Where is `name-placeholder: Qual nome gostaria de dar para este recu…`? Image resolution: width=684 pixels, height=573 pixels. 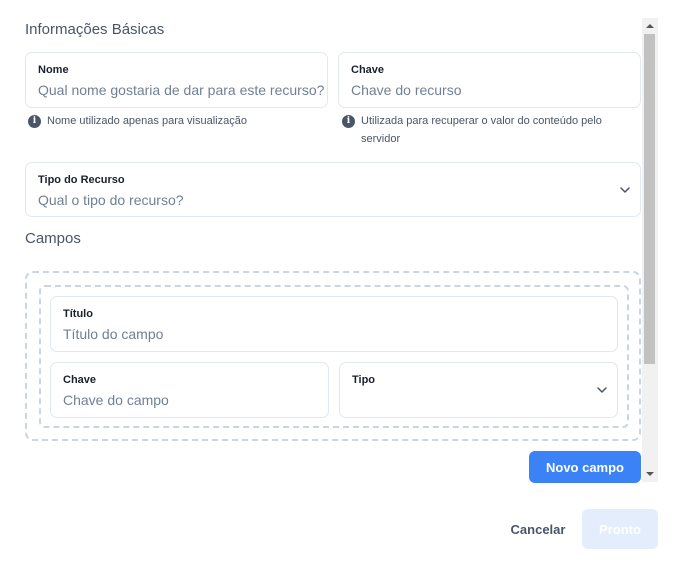
name-placeholder: Qual nome gostaria de dar para este recu… is located at coordinates (181, 90).